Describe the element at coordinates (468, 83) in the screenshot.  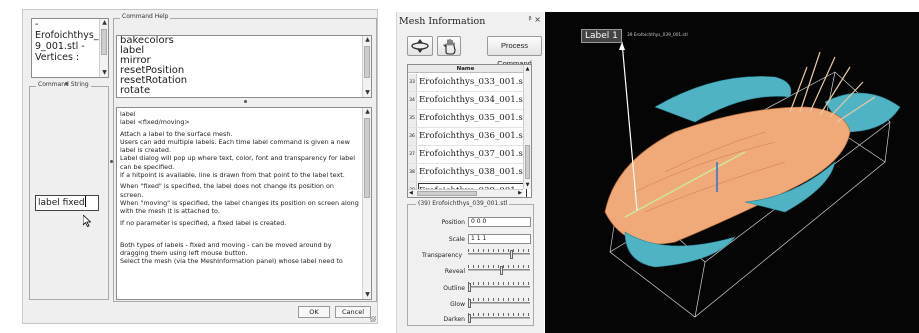
I see `table-row: 33 Erofoichthys_033_001.stl` at that location.